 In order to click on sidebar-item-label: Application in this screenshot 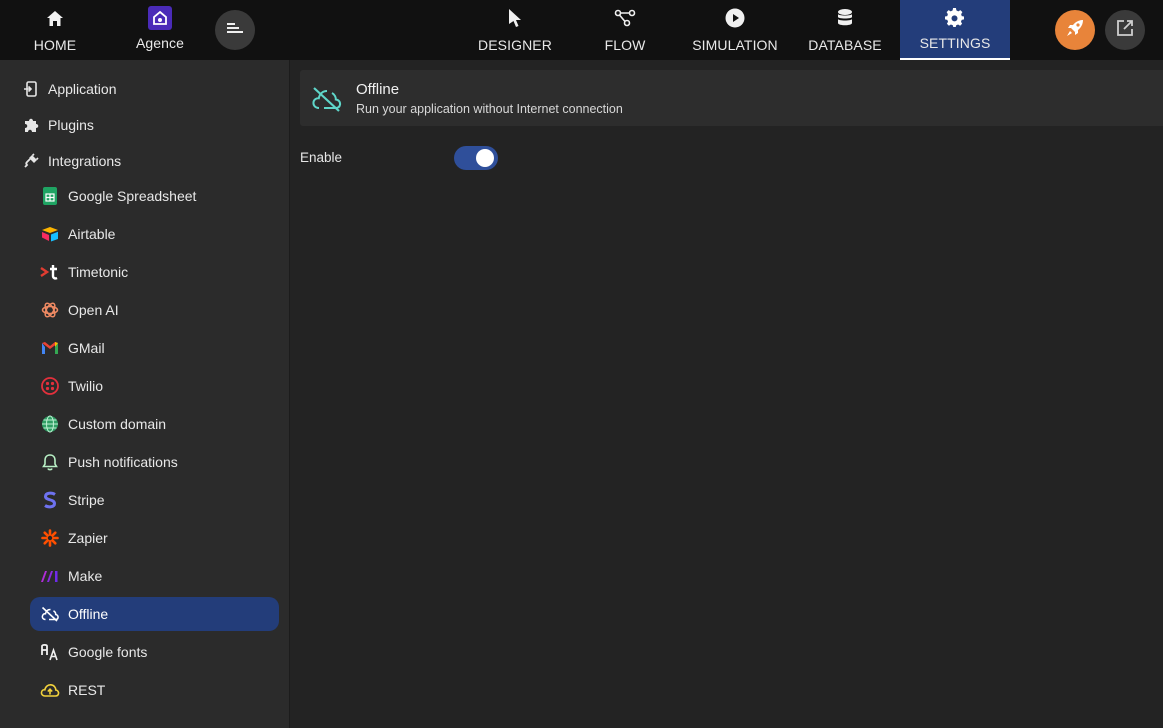, I will do `click(82, 89)`.